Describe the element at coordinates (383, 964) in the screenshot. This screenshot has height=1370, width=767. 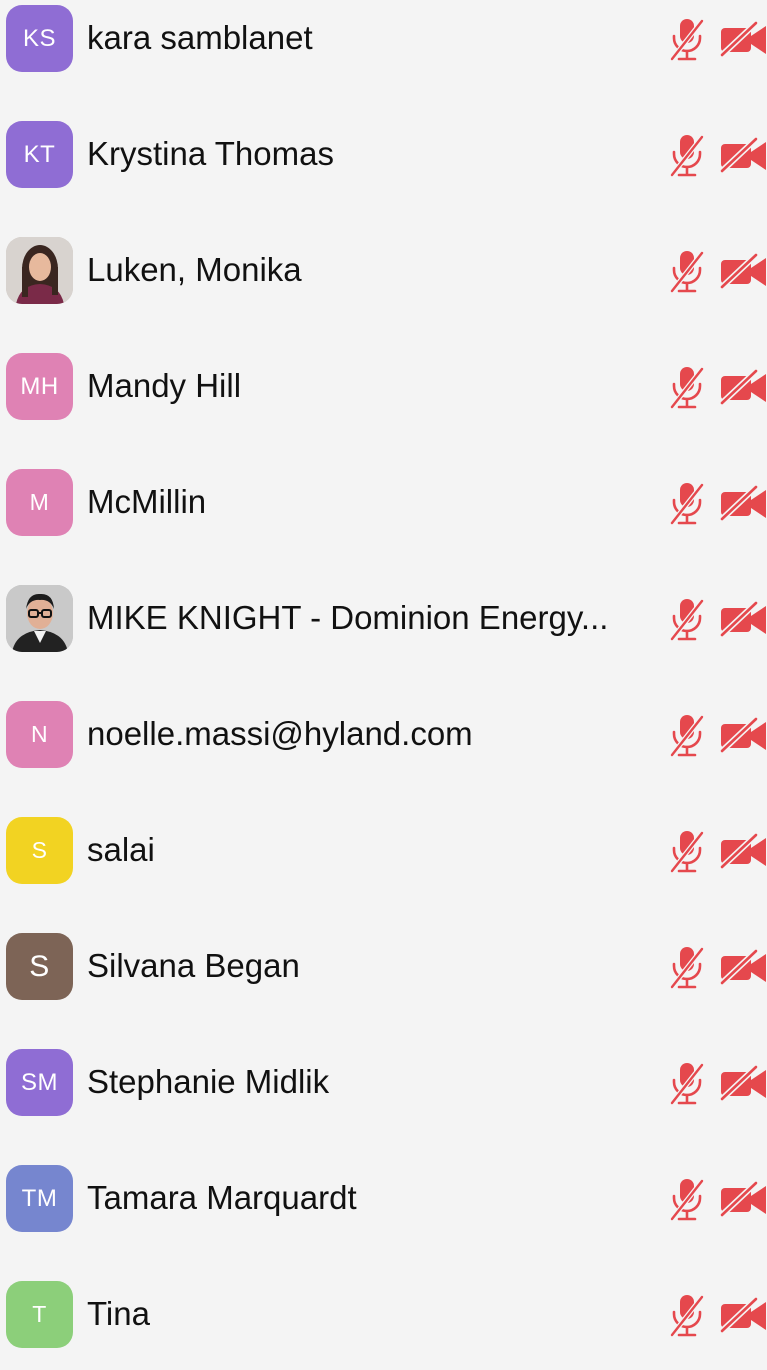
I see `participant-row: S Silvana Began` at that location.